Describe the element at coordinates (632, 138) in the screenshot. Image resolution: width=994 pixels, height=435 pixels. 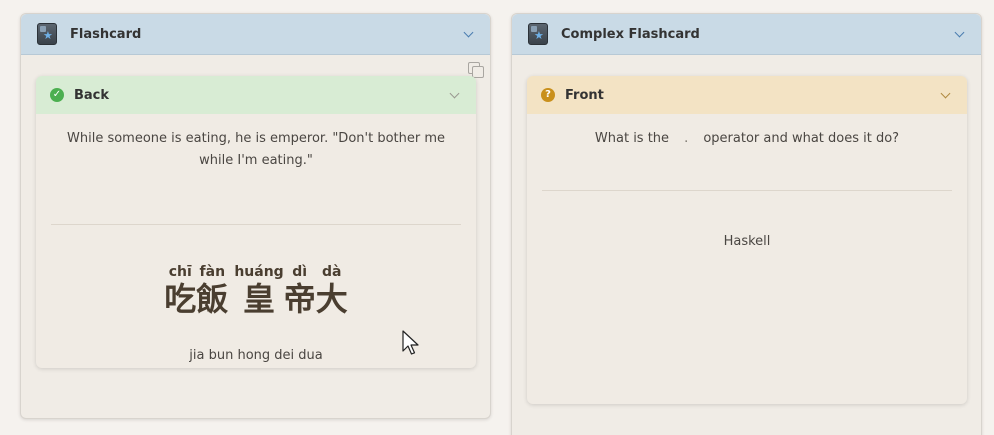
I see `question-text-before: What is the` at that location.